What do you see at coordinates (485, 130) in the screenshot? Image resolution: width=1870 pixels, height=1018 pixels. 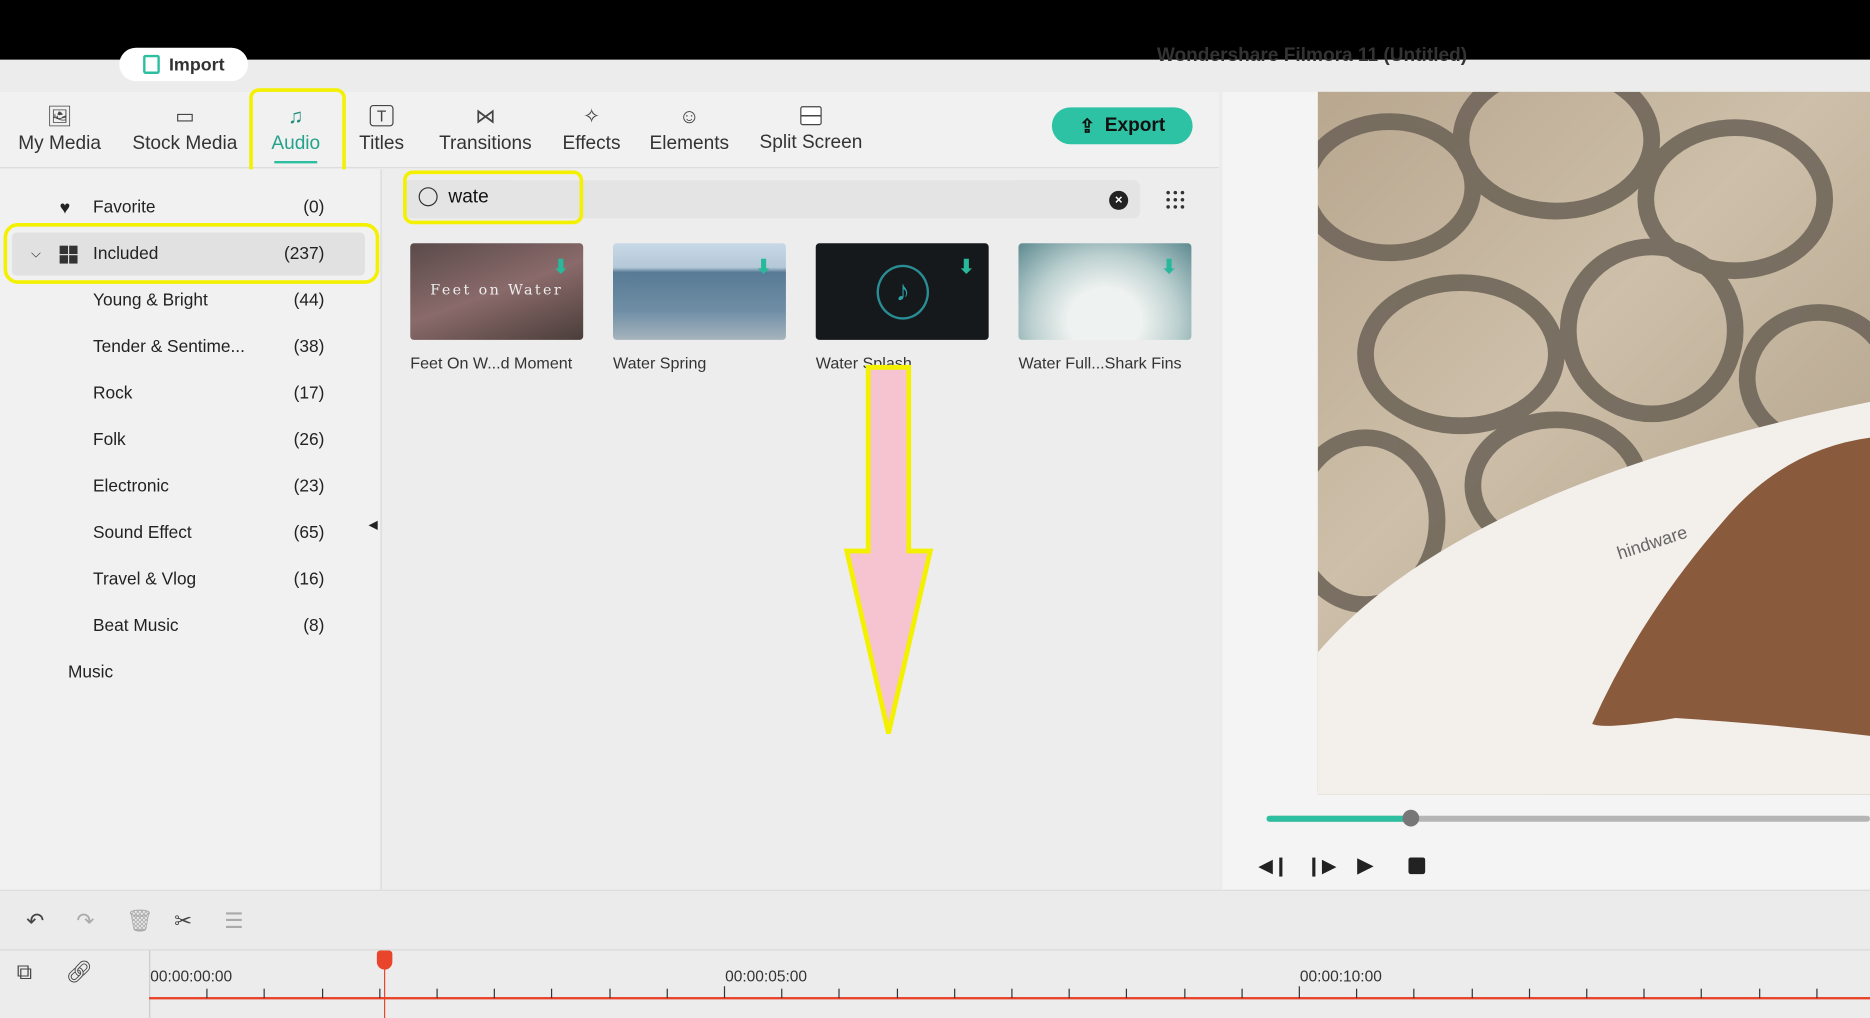 I see `tab-transitions: ⋈ Transitions` at bounding box center [485, 130].